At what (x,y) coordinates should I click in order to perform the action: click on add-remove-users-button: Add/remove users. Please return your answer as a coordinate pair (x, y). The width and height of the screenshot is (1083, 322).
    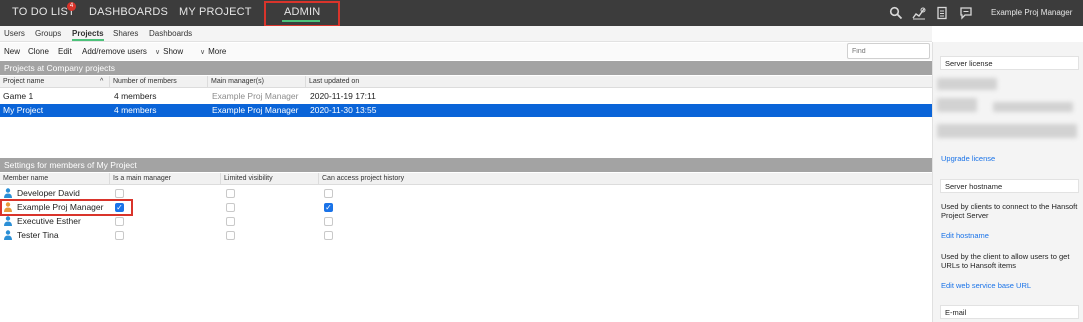
    Looking at the image, I should click on (114, 51).